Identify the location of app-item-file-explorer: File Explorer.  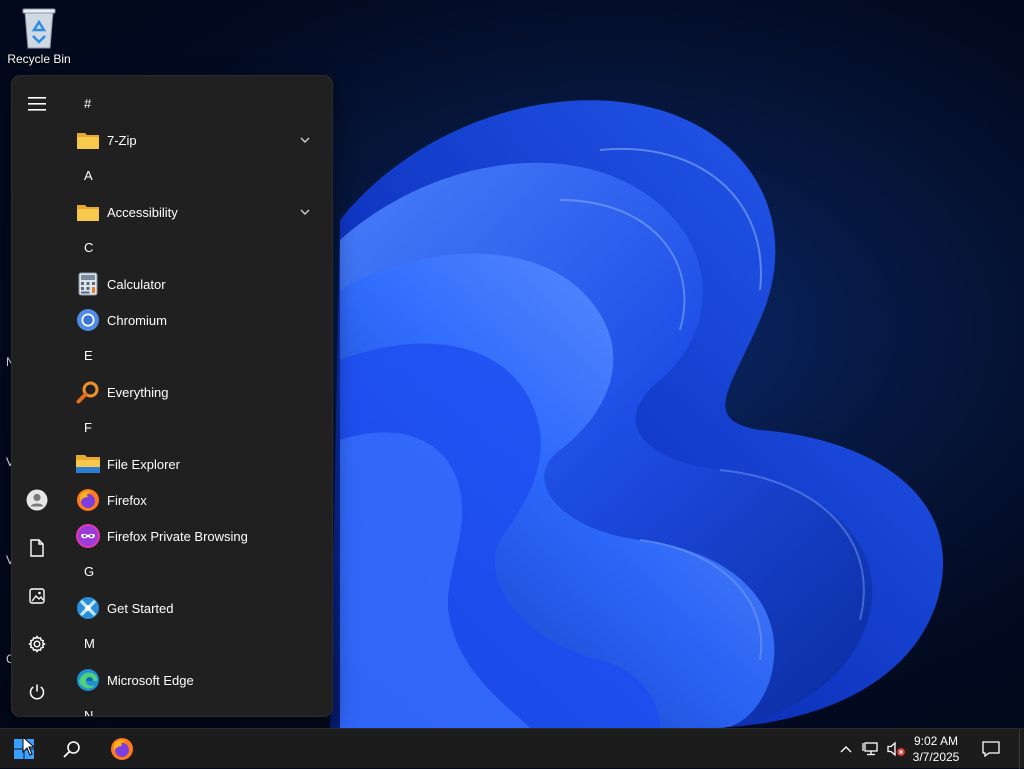
(197, 464).